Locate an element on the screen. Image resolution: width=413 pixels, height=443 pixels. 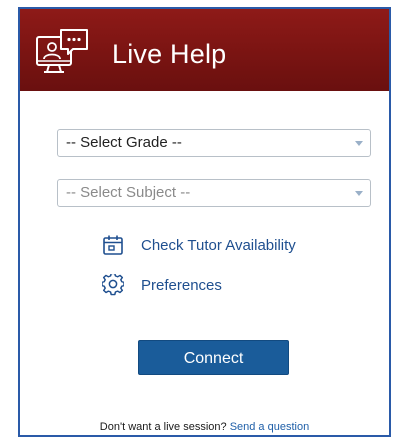
check-tutor-availability-link: Check Tutor Availability is located at coordinates (199, 245).